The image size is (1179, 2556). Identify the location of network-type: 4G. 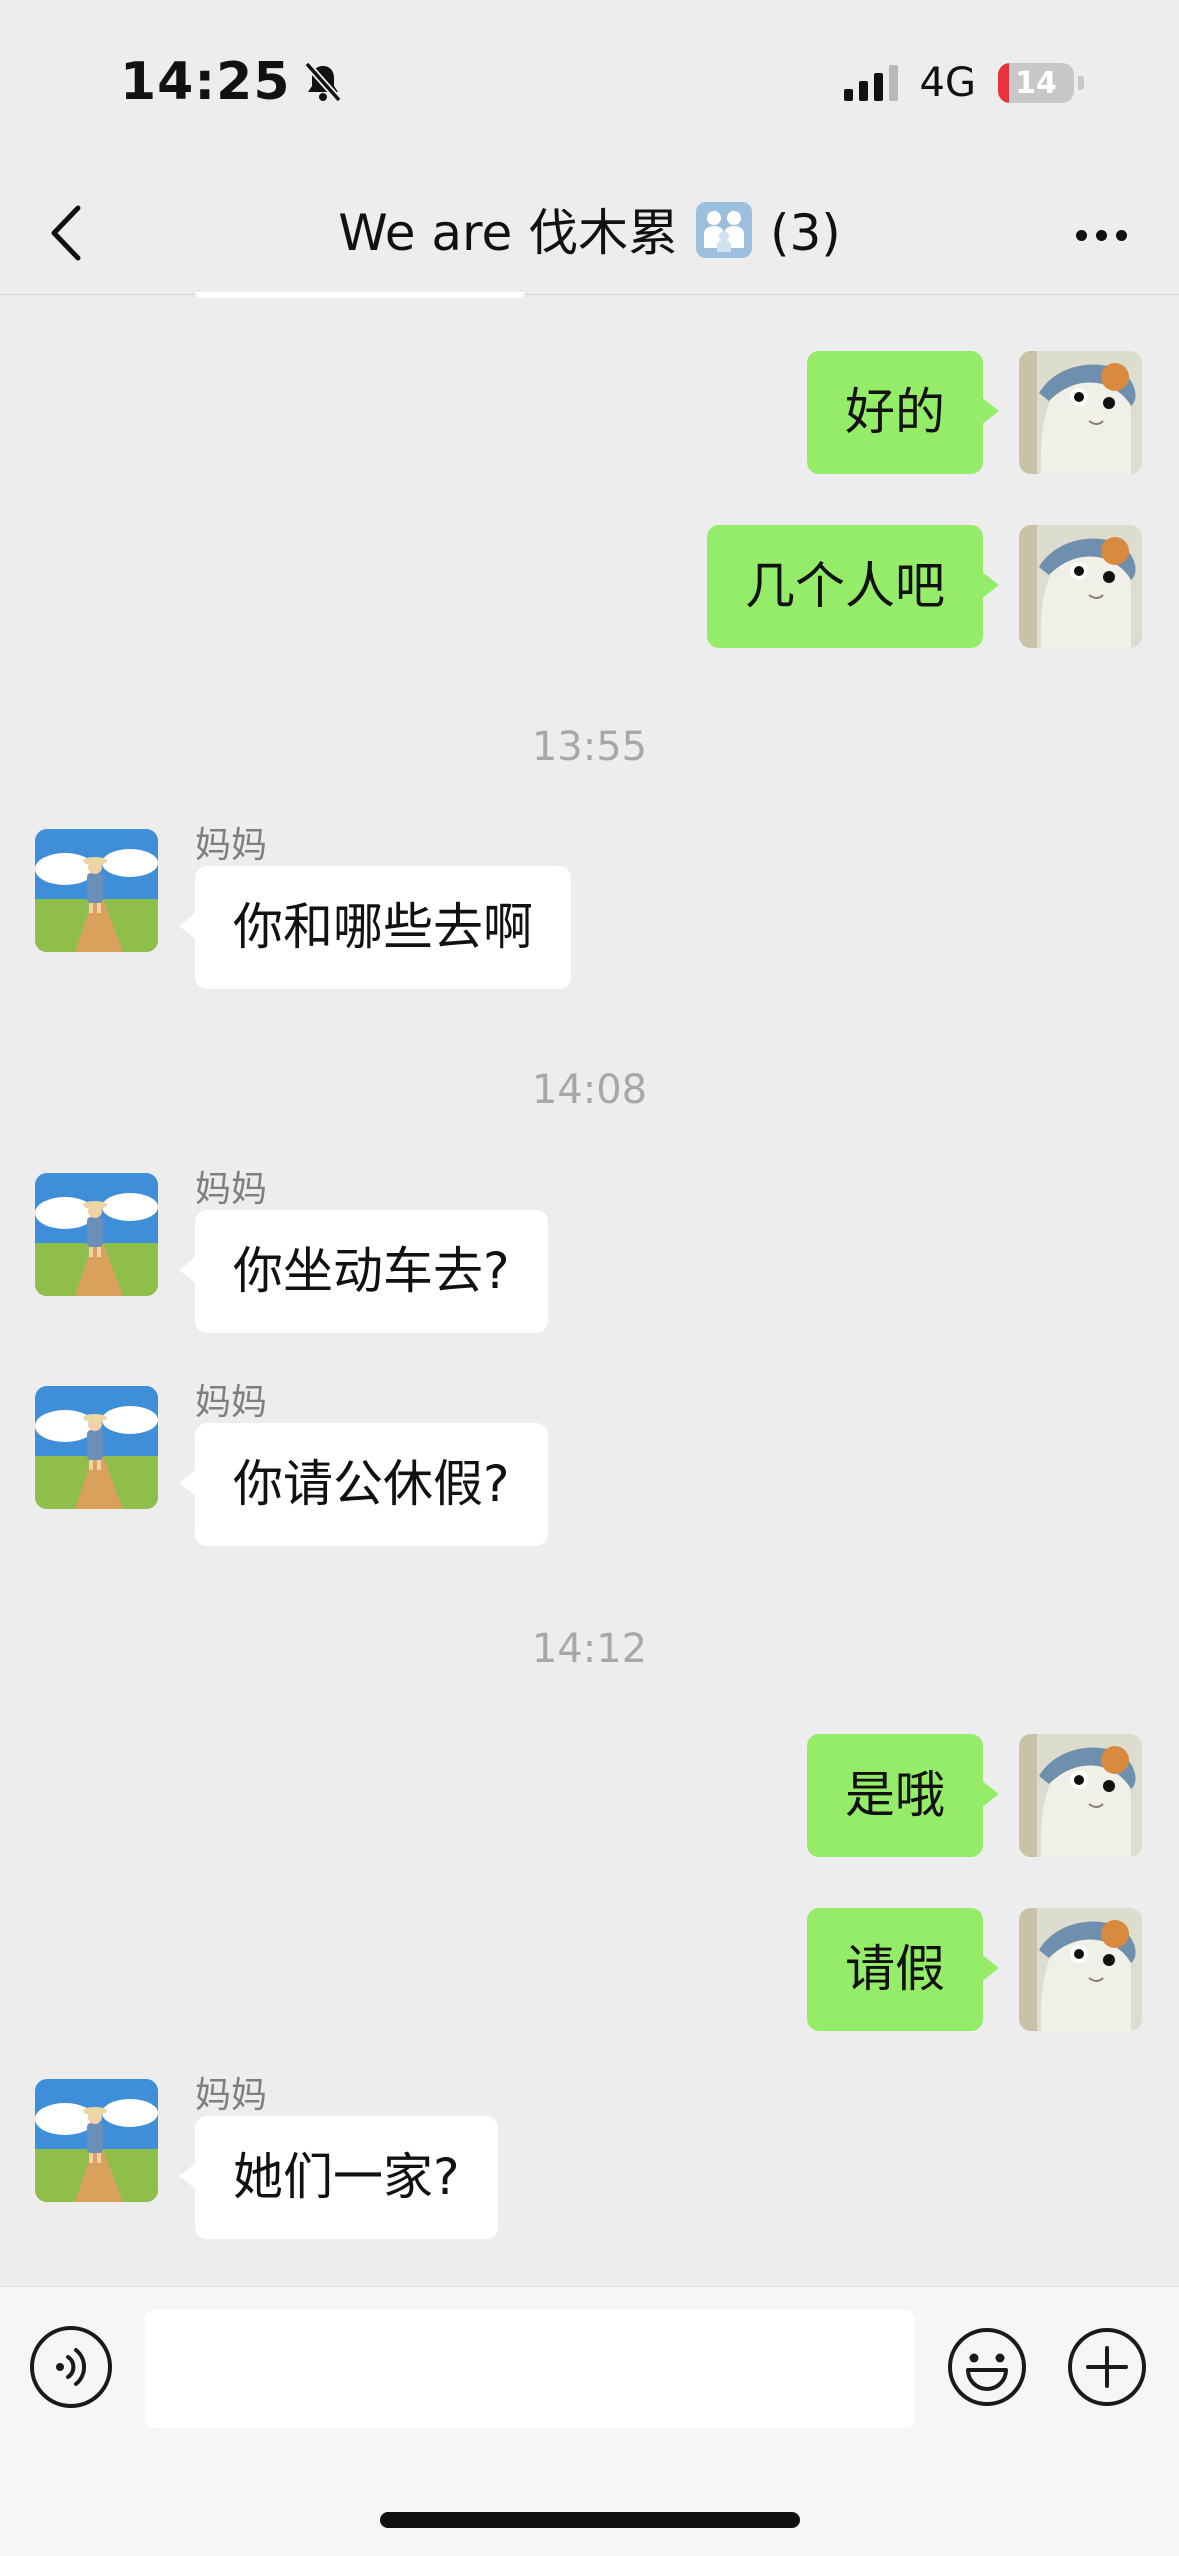
(947, 83).